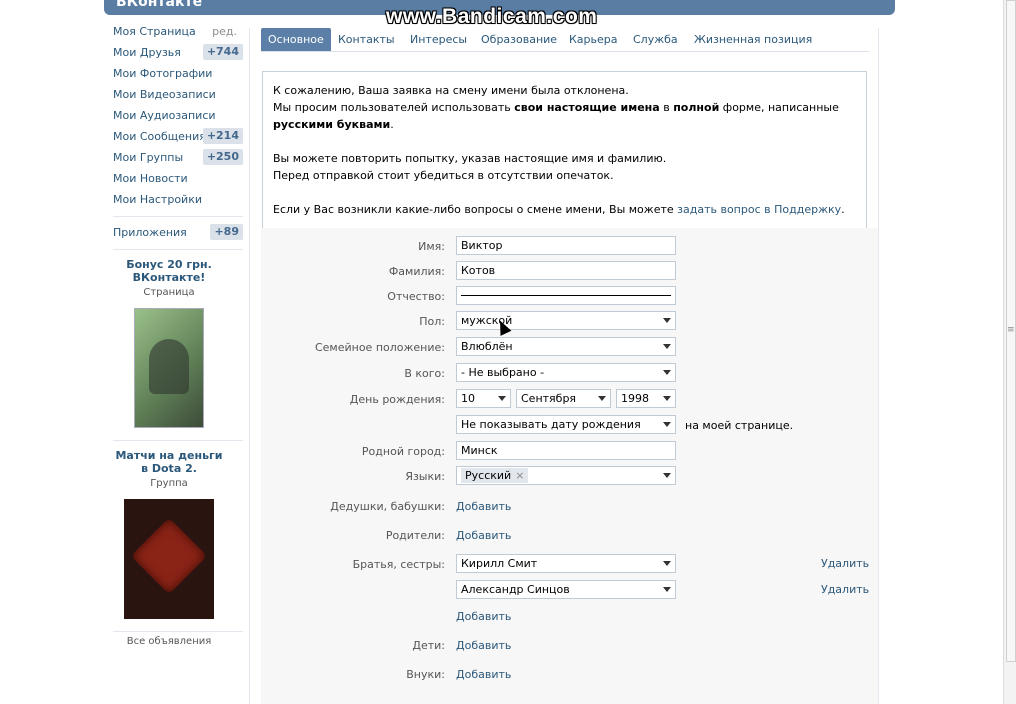  I want to click on nav-my-friends: Мои Друзья +744, so click(178, 55).